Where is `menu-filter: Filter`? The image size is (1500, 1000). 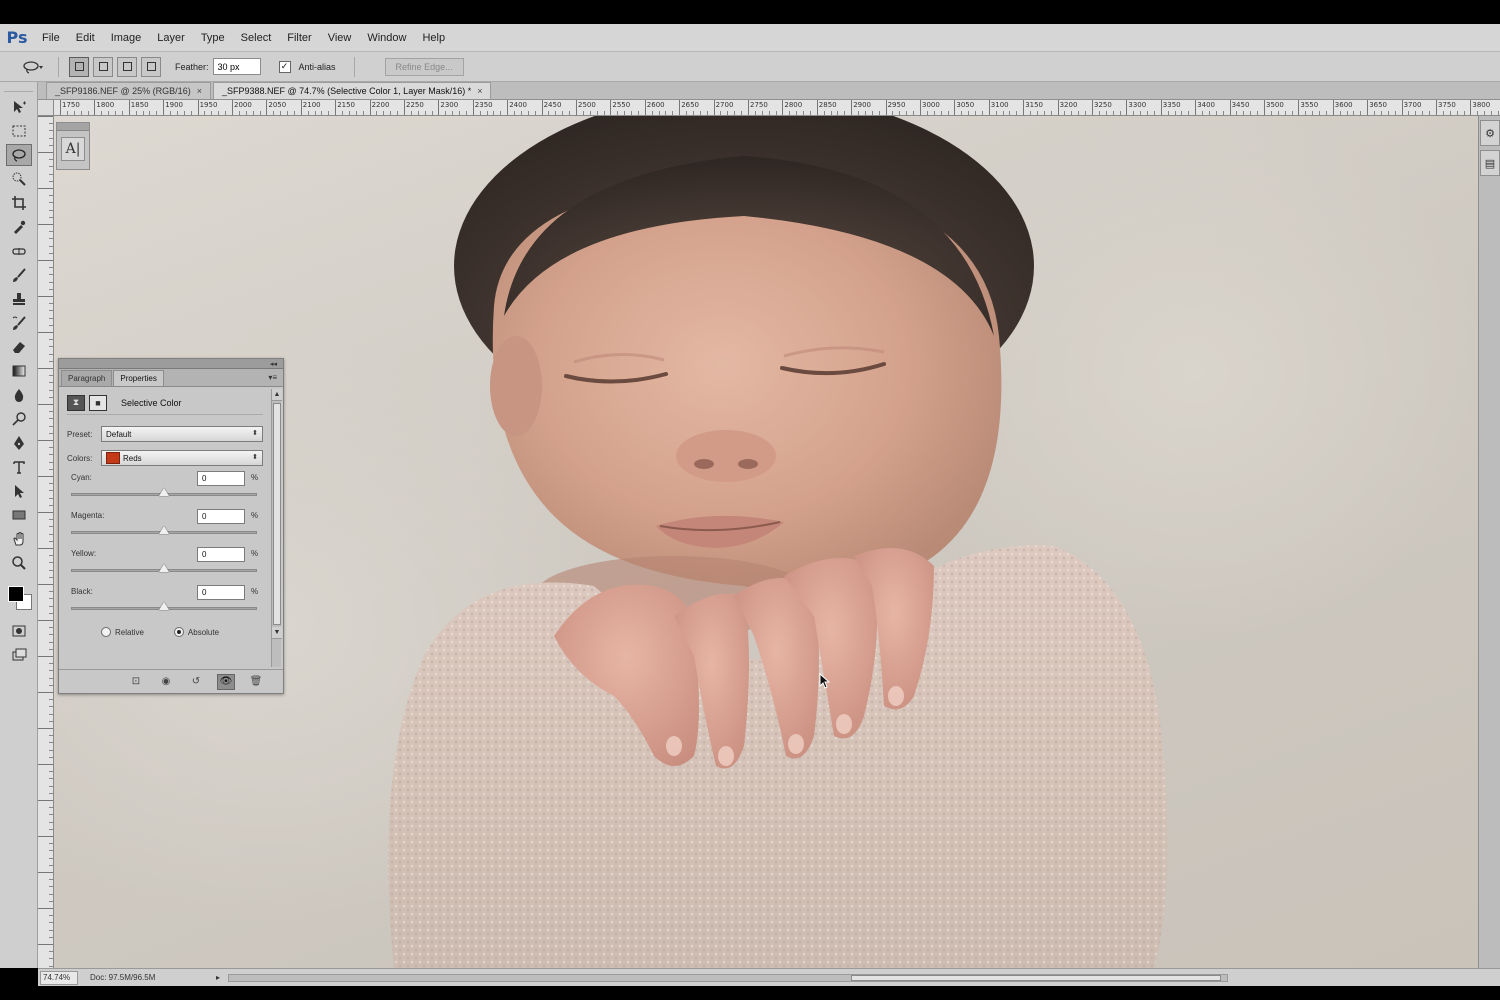
menu-filter: Filter is located at coordinates (299, 38).